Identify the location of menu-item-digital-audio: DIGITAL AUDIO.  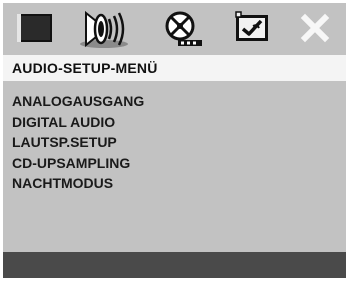
(78, 122).